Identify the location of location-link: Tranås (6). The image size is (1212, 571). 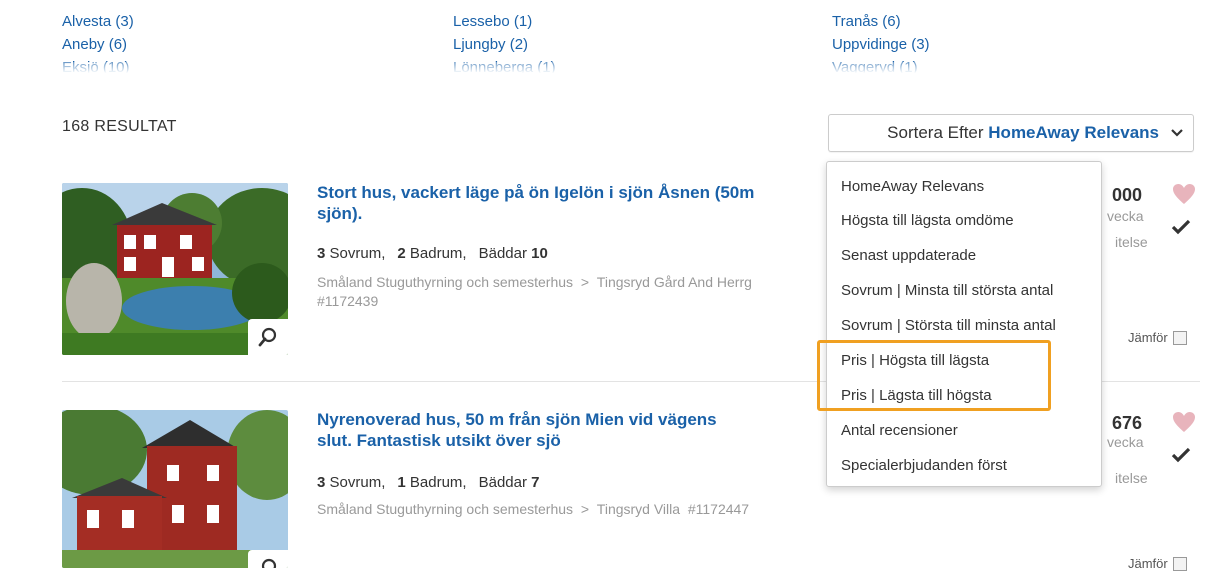
(881, 21).